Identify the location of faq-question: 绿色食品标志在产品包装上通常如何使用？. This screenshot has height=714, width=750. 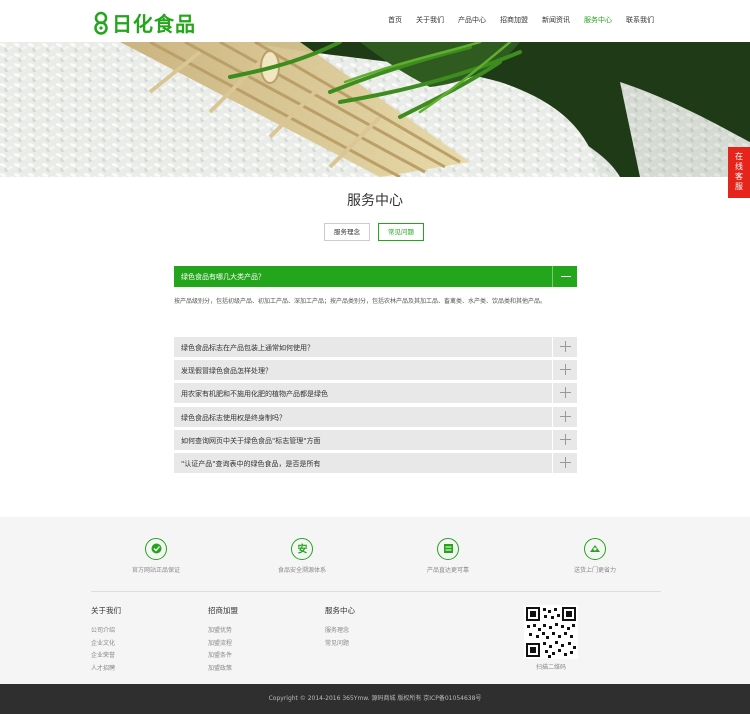
(247, 348).